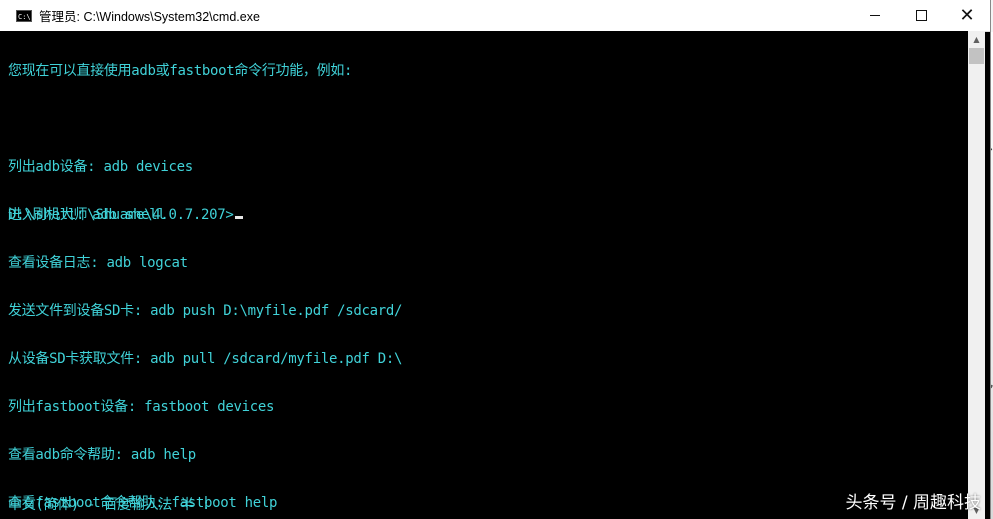 The height and width of the screenshot is (519, 993). Describe the element at coordinates (24, 15) in the screenshot. I see `cmd-app-icon: C:\` at that location.